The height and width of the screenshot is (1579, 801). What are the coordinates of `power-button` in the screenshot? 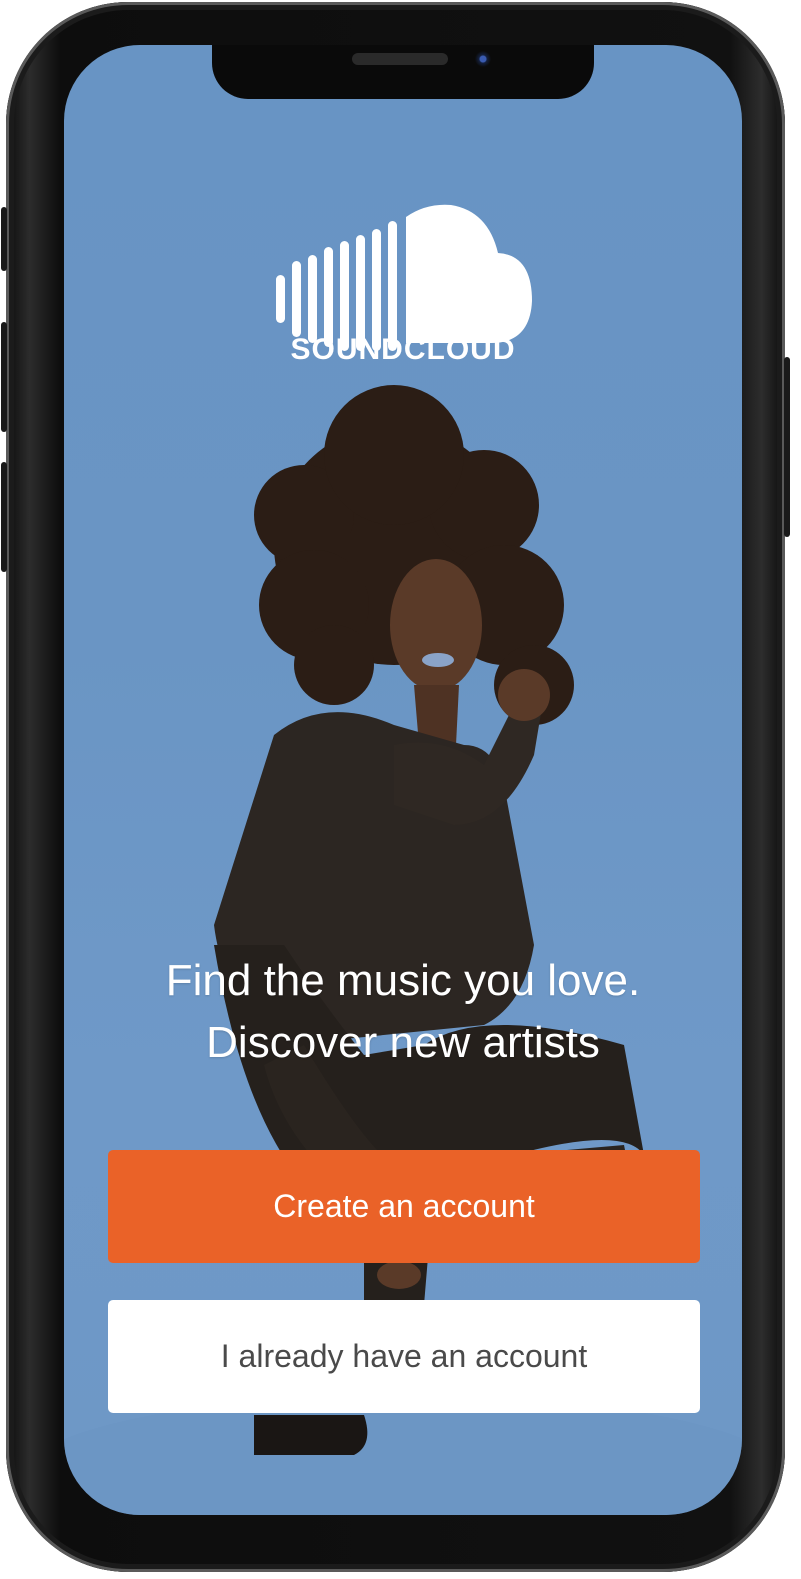 It's located at (787, 447).